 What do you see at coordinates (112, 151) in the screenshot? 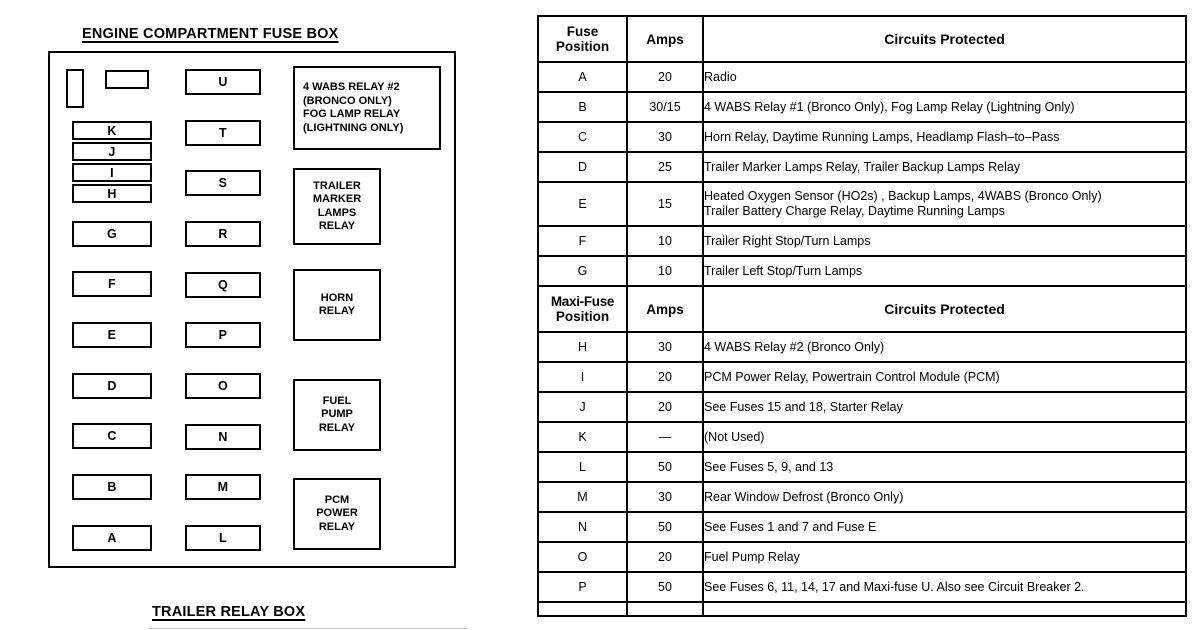
I see `fuse-slot-j: J` at bounding box center [112, 151].